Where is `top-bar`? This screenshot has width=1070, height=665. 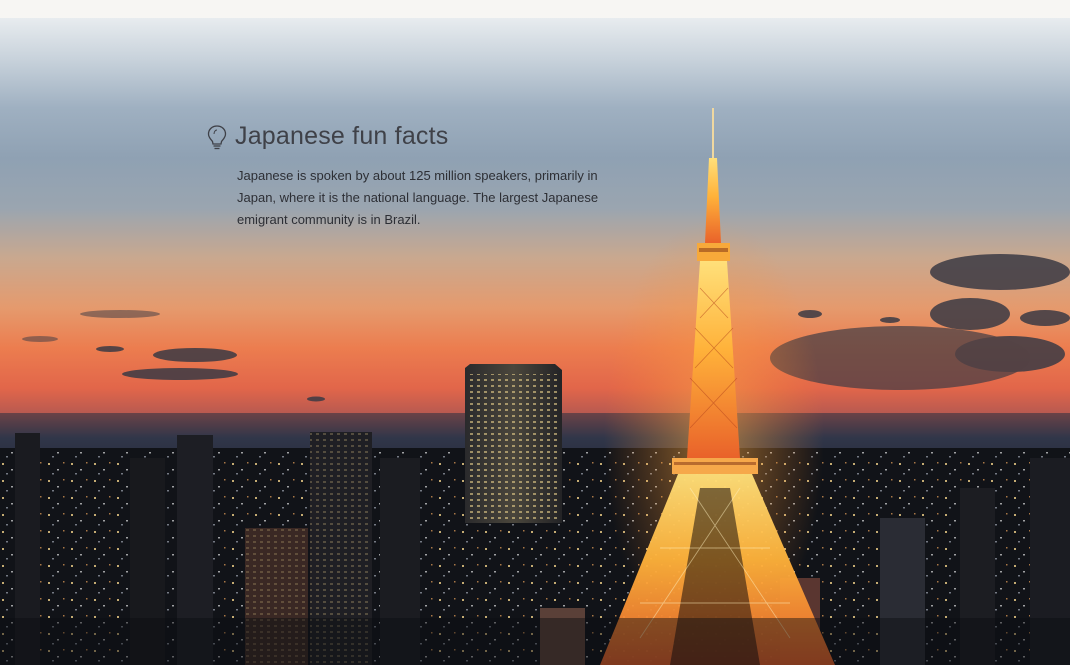 top-bar is located at coordinates (535, 9).